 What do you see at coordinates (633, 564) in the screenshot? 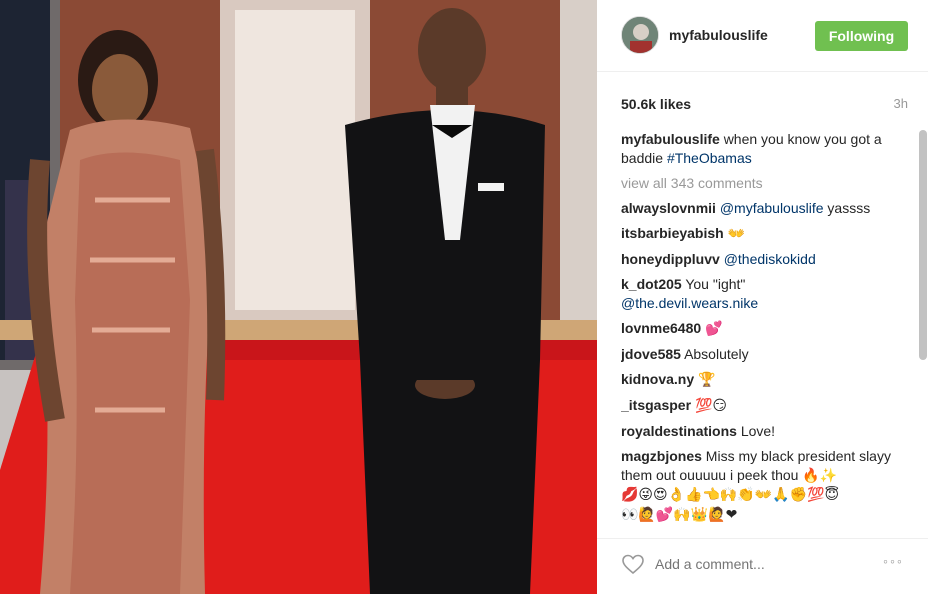
I see `heart-icon` at bounding box center [633, 564].